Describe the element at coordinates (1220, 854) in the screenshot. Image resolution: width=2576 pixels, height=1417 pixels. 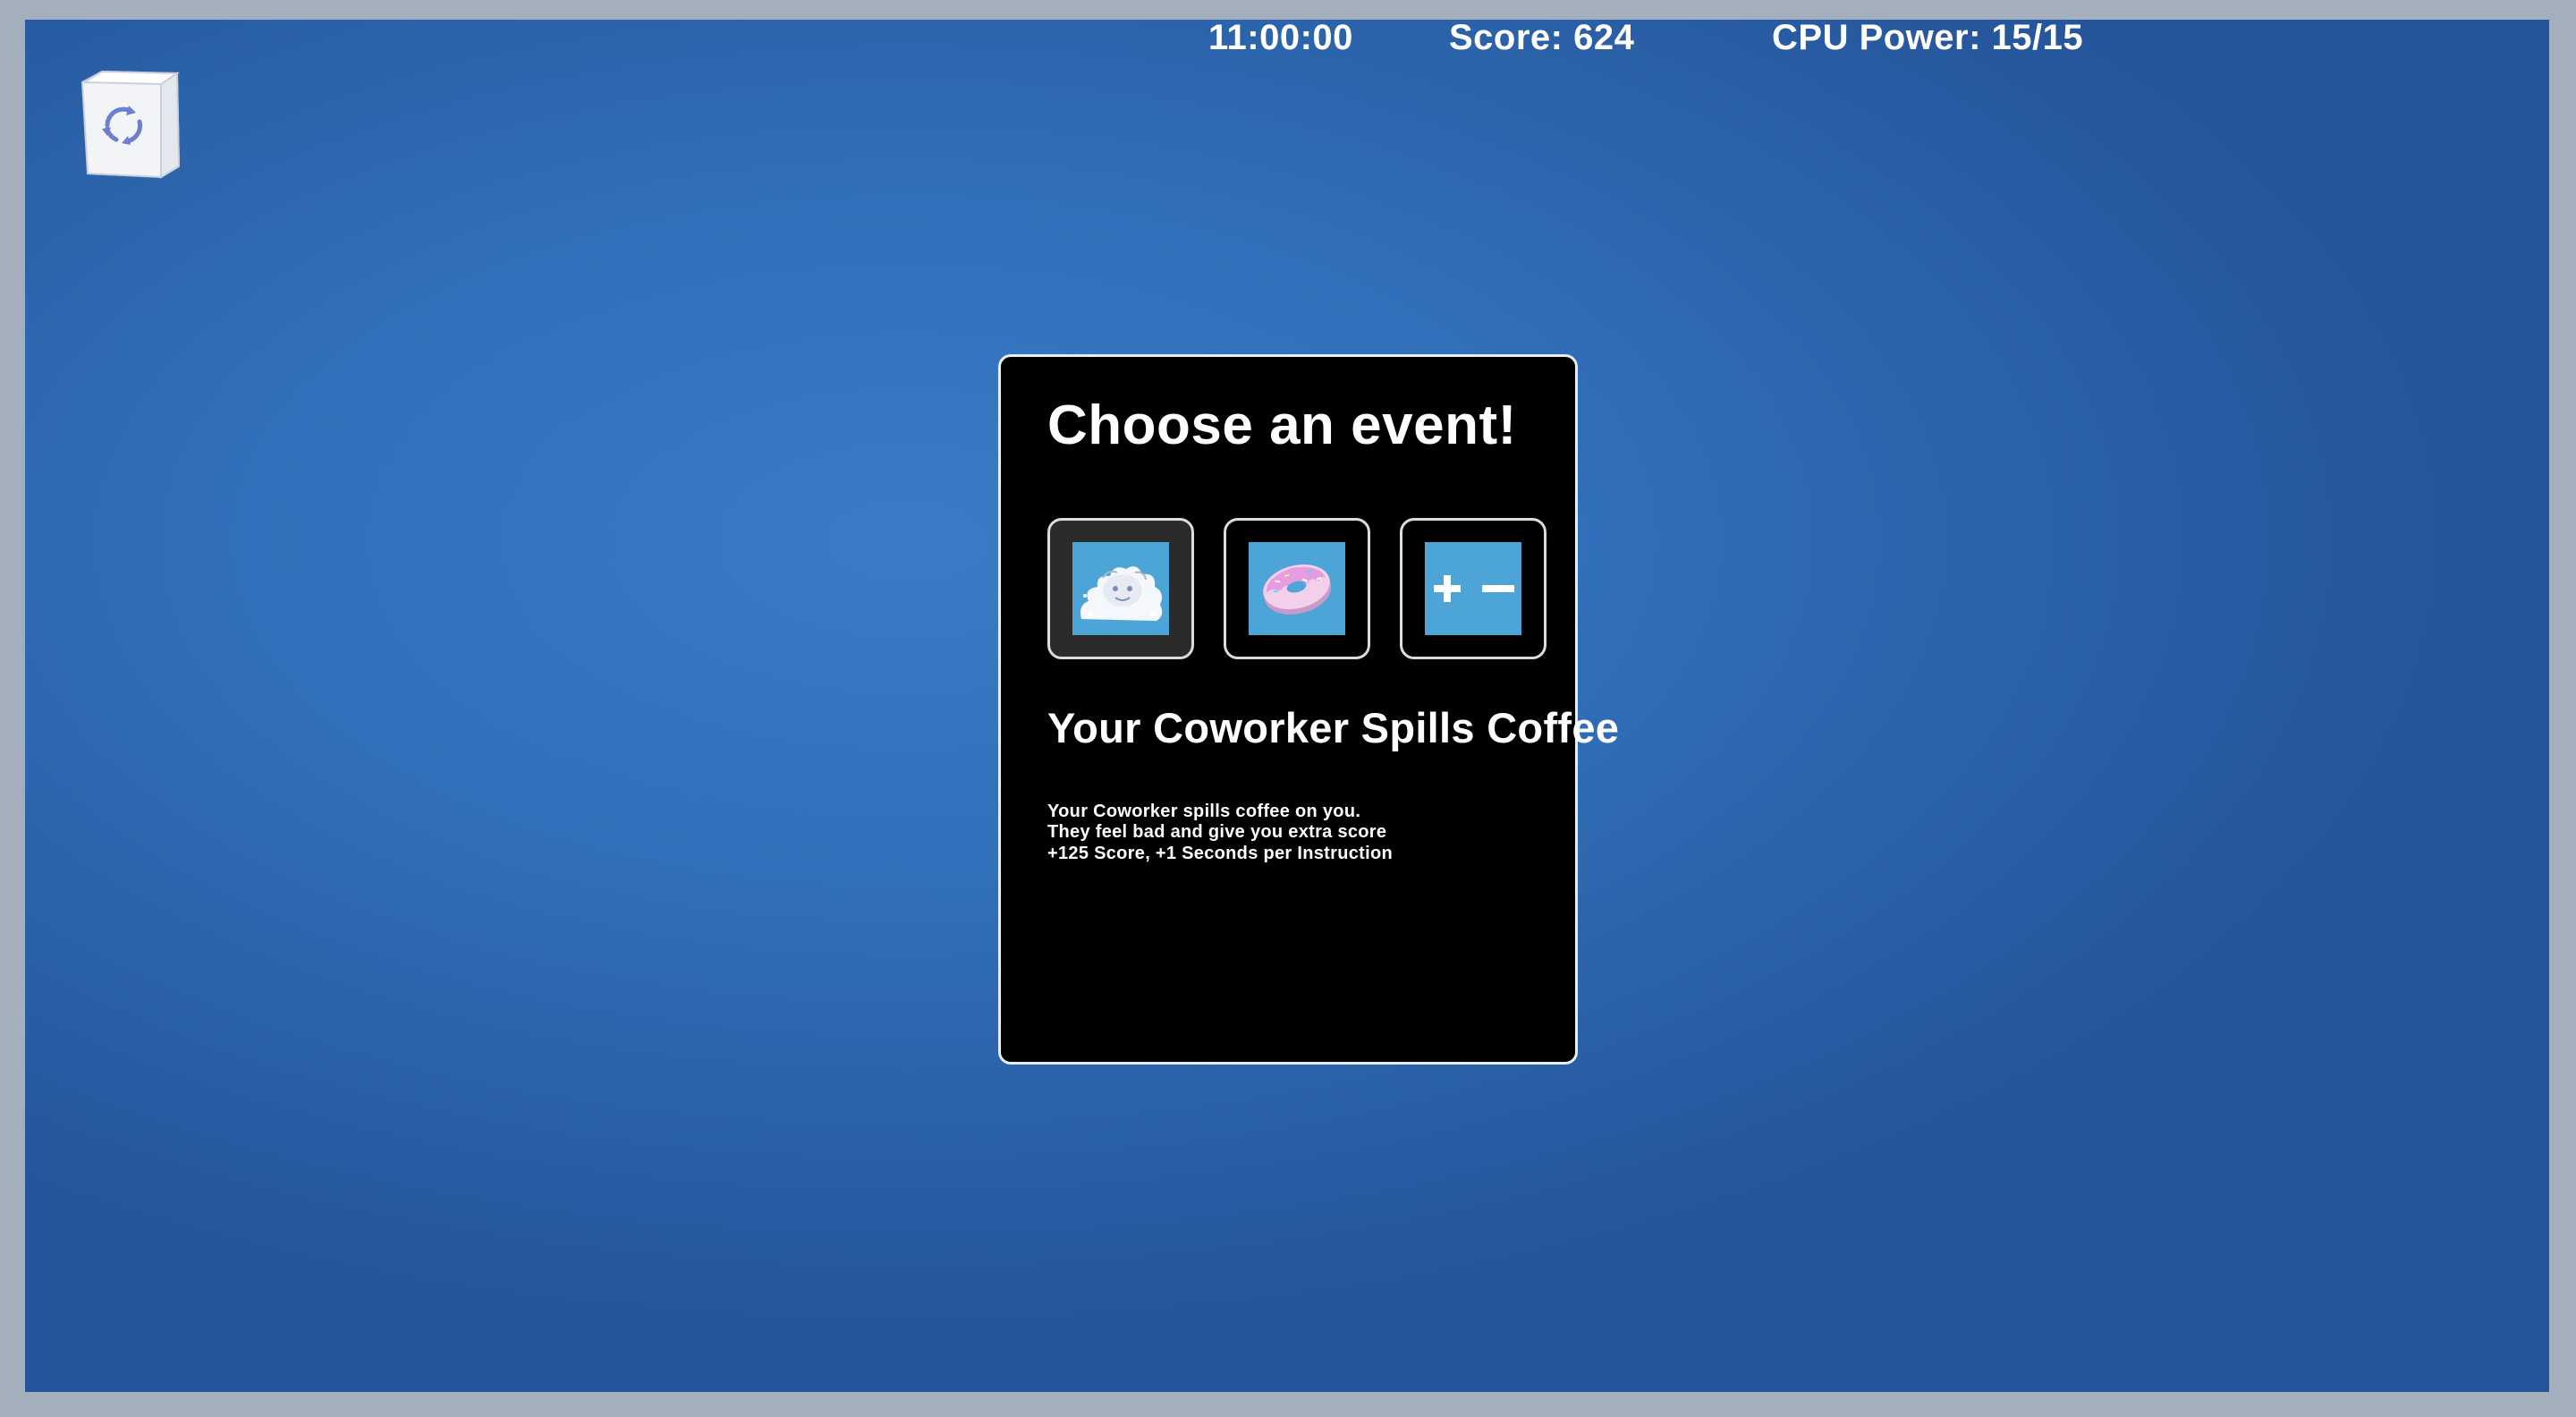
I see `event-effect-line: +125 Score, +1 Seconds per Instruction` at that location.